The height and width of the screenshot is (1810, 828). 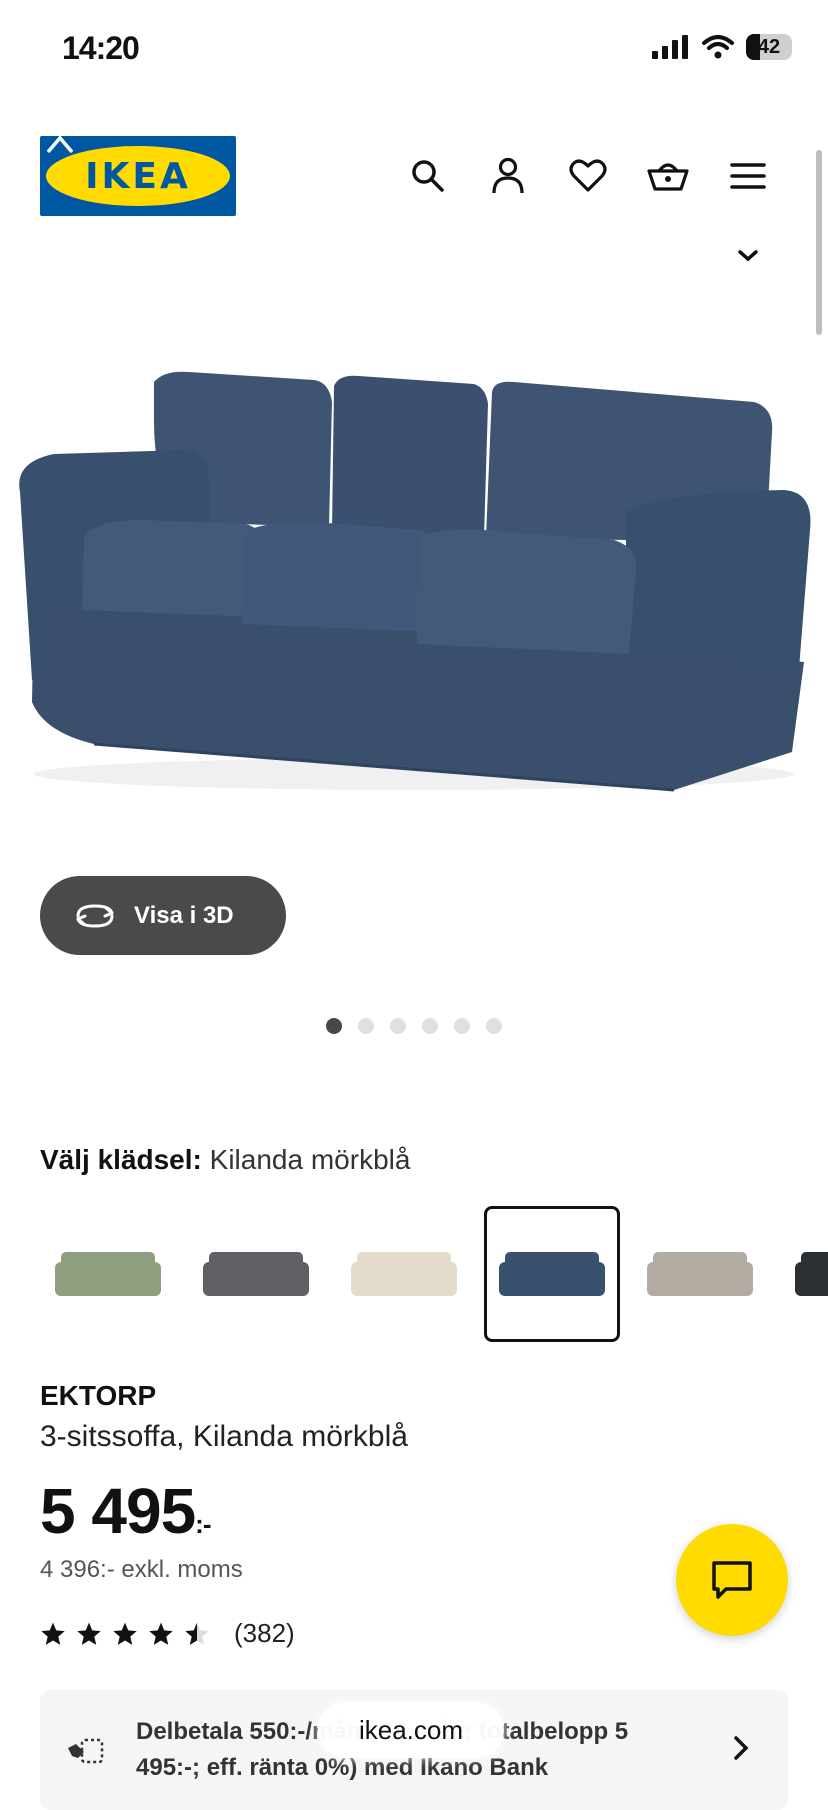 What do you see at coordinates (118, 1511) in the screenshot?
I see `price-value: 5 495` at bounding box center [118, 1511].